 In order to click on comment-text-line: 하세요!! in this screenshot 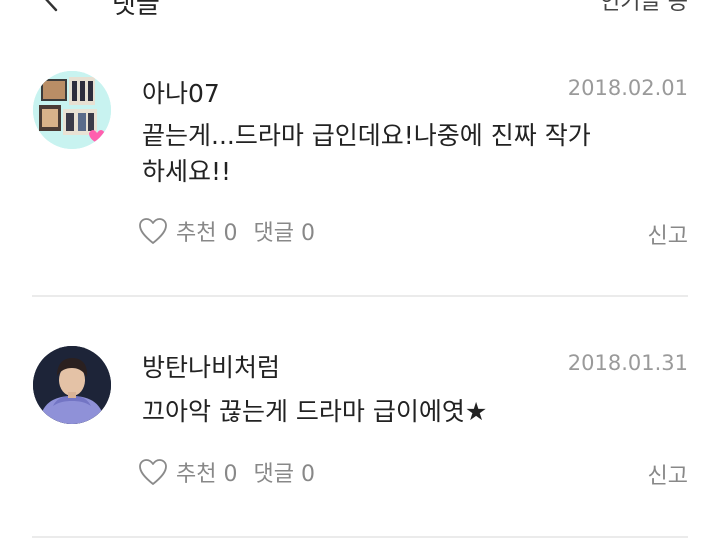, I will do `click(187, 171)`.